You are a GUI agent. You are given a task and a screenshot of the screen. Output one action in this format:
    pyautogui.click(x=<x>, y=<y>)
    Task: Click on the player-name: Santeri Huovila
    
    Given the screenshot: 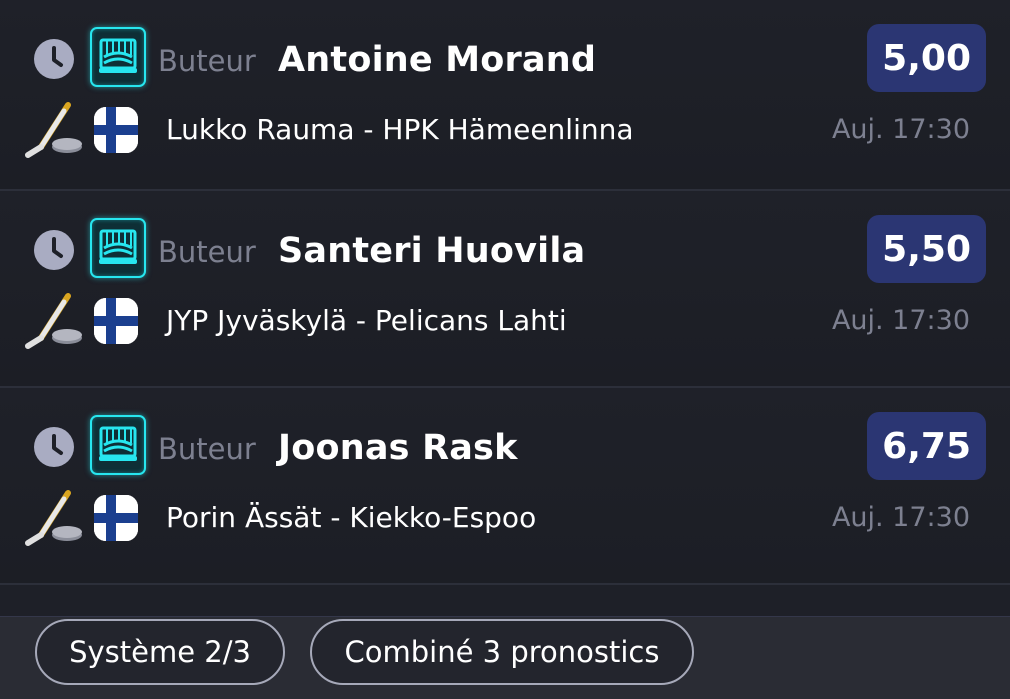 What is the action you would take?
    pyautogui.click(x=432, y=251)
    